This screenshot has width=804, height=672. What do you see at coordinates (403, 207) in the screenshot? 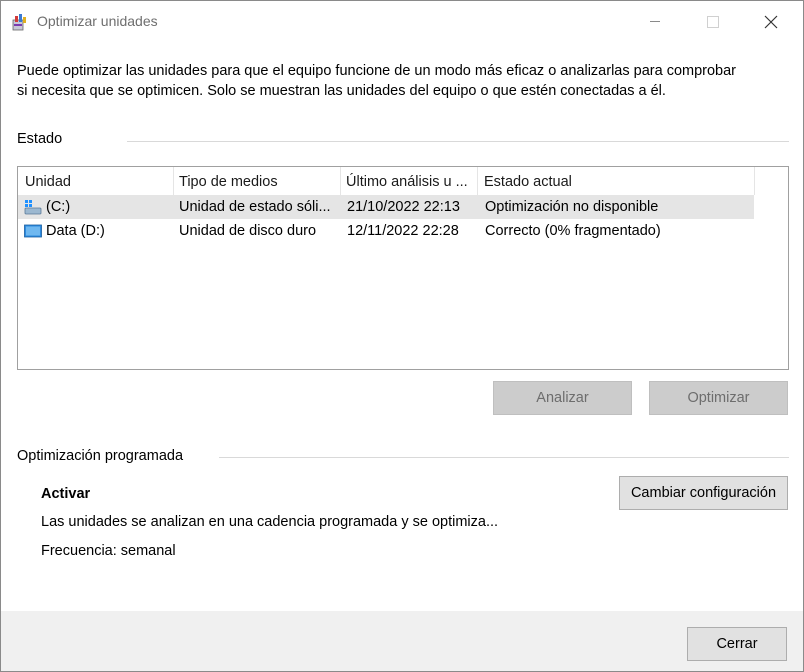
I see `drive-last-run-cell: 21/10/2022 22:13` at bounding box center [403, 207].